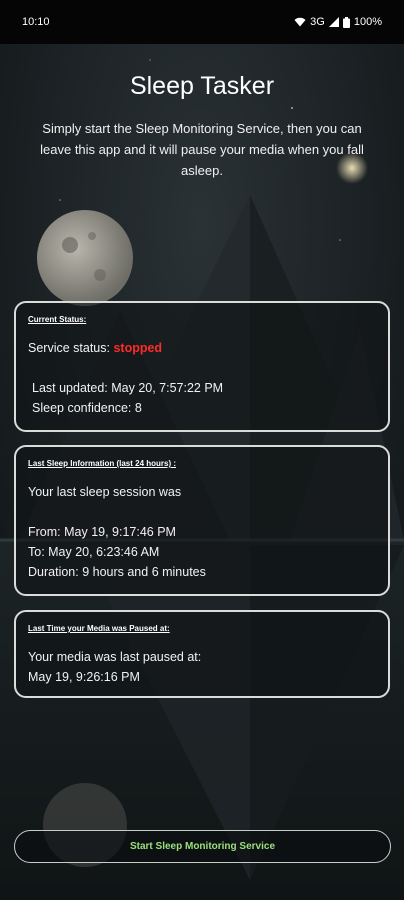 The height and width of the screenshot is (900, 404). Describe the element at coordinates (128, 388) in the screenshot. I see `last-updated: Last updated: May 20, 7:57:22 PM` at that location.